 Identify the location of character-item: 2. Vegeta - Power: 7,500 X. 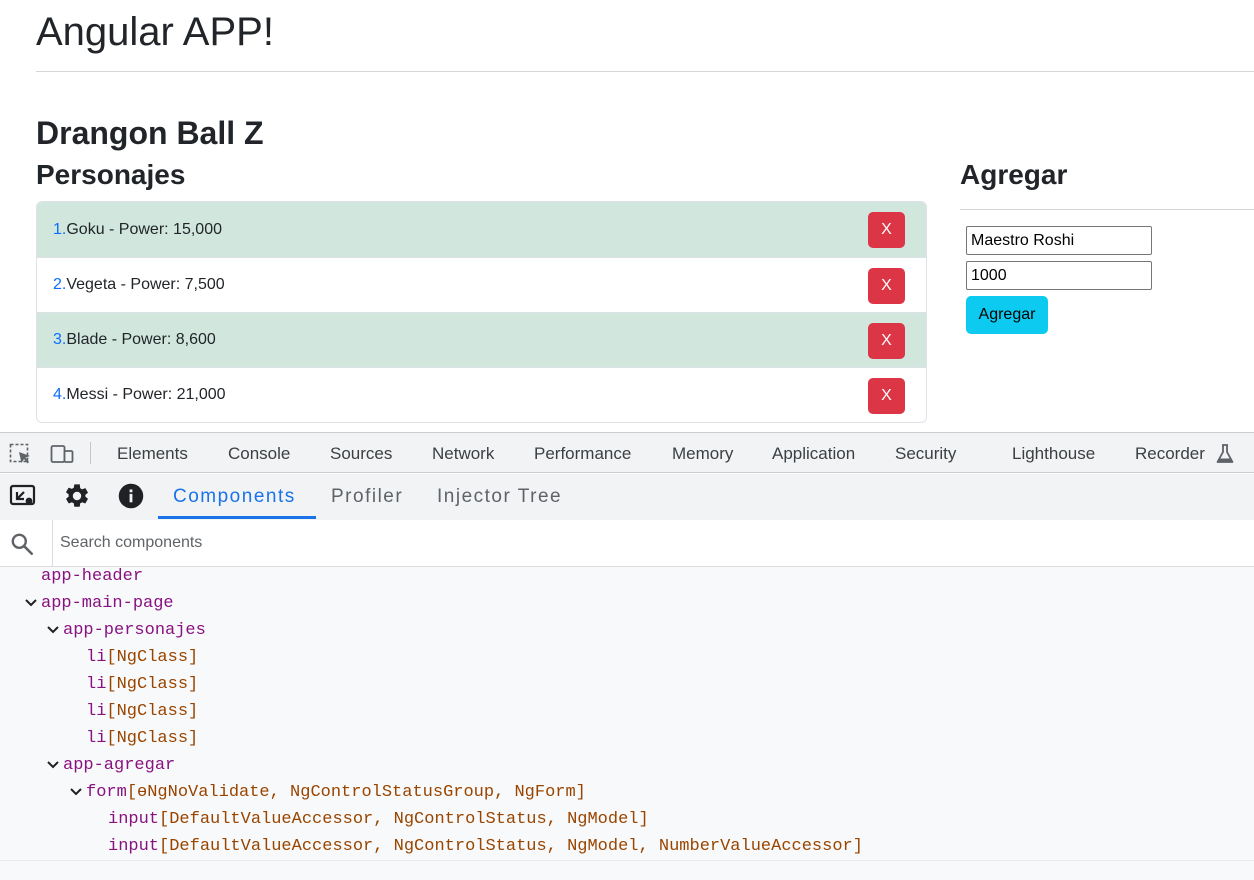
(481, 284).